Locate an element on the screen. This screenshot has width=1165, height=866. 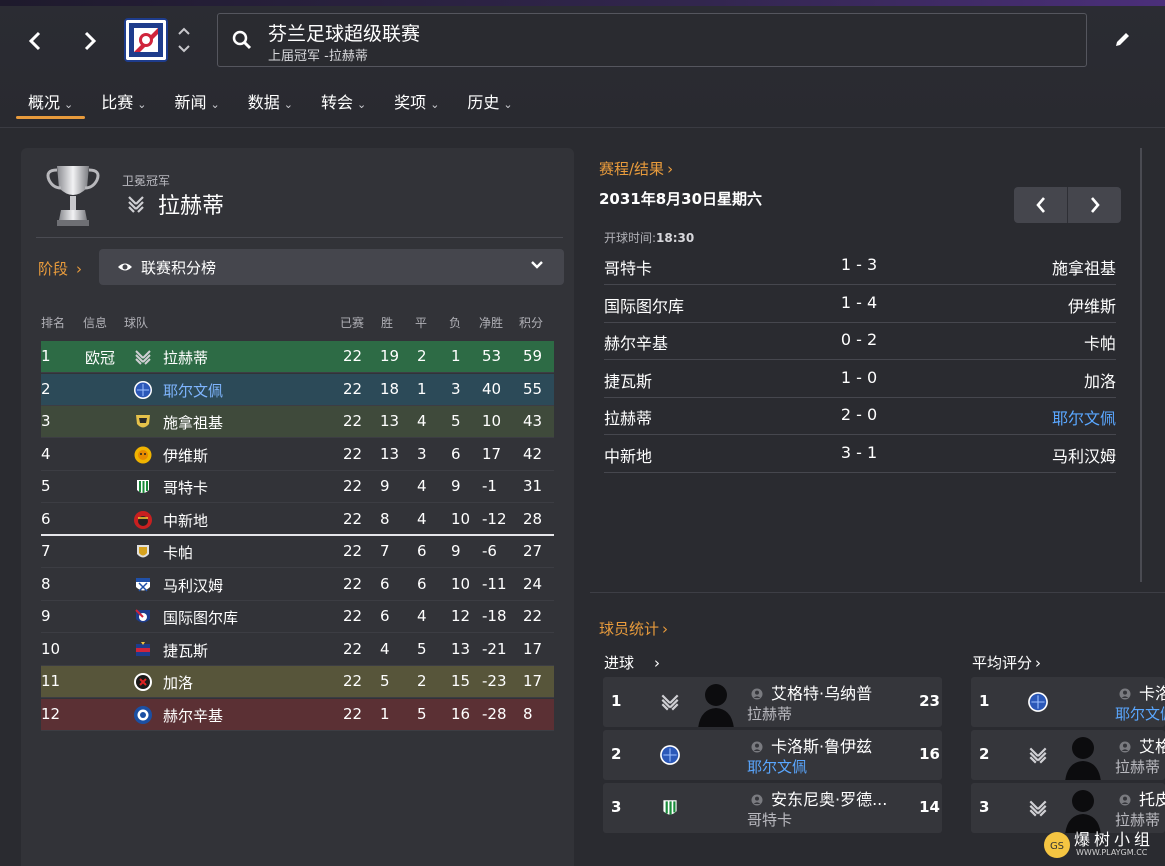
next-date-button is located at coordinates (1094, 205).